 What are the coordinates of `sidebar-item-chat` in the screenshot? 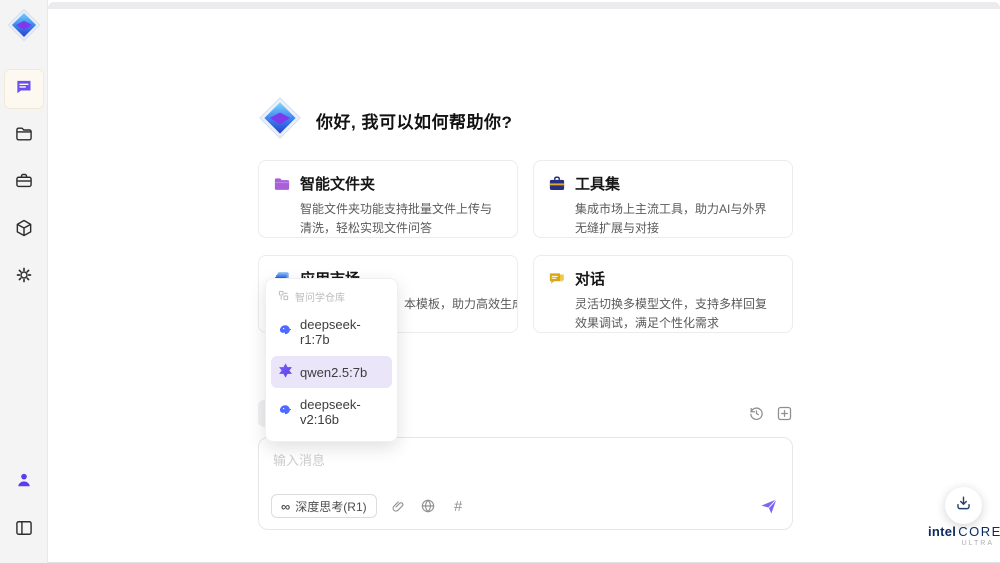 It's located at (23, 89).